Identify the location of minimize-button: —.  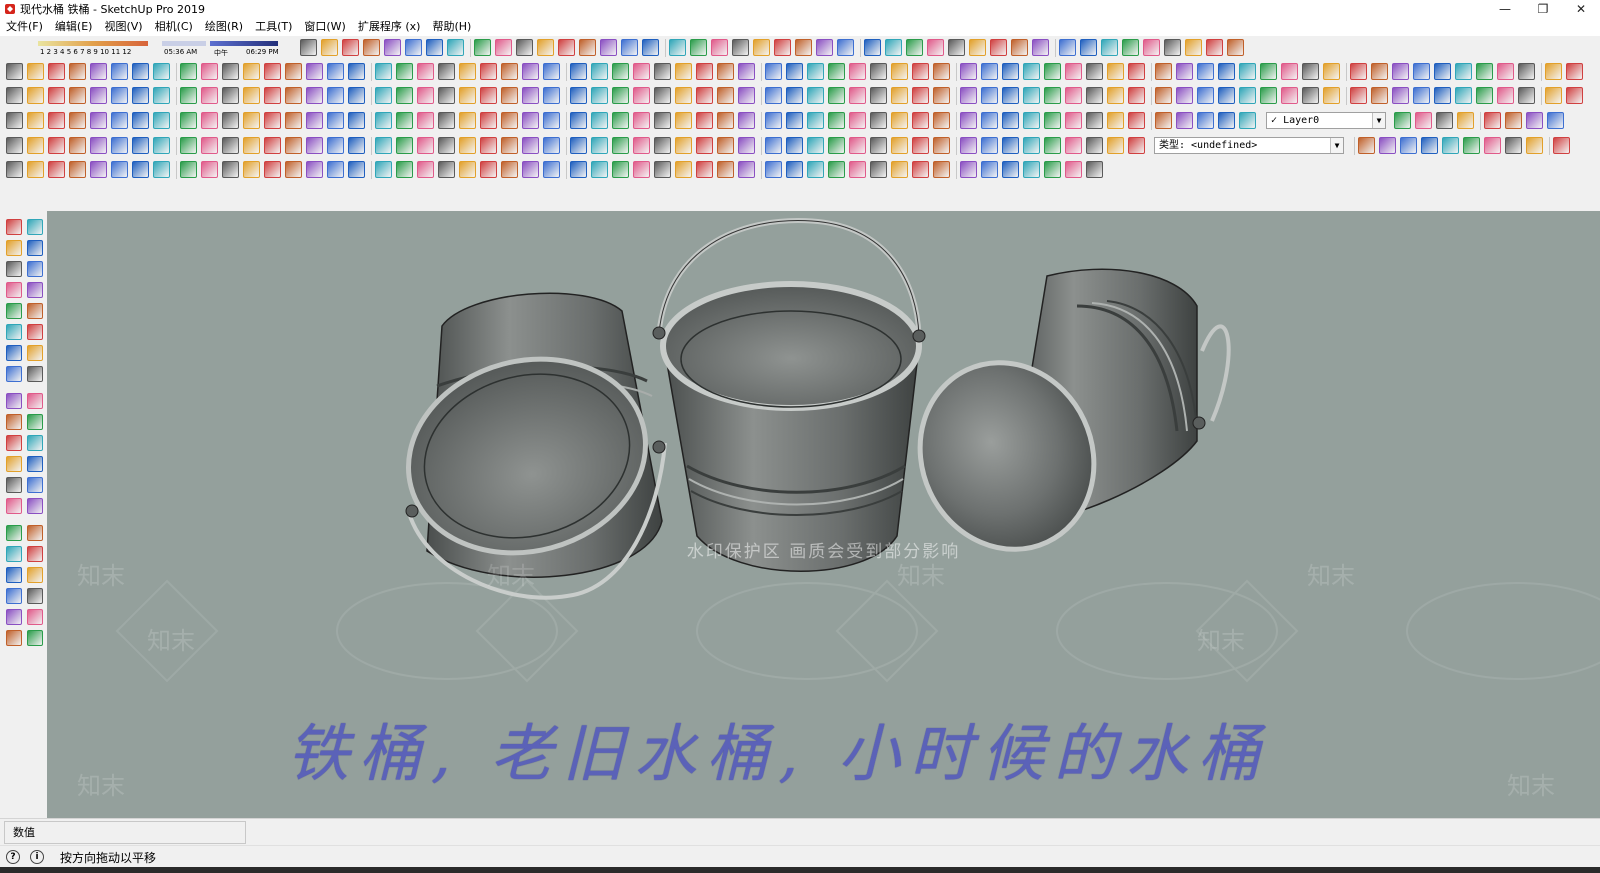
(1505, 9).